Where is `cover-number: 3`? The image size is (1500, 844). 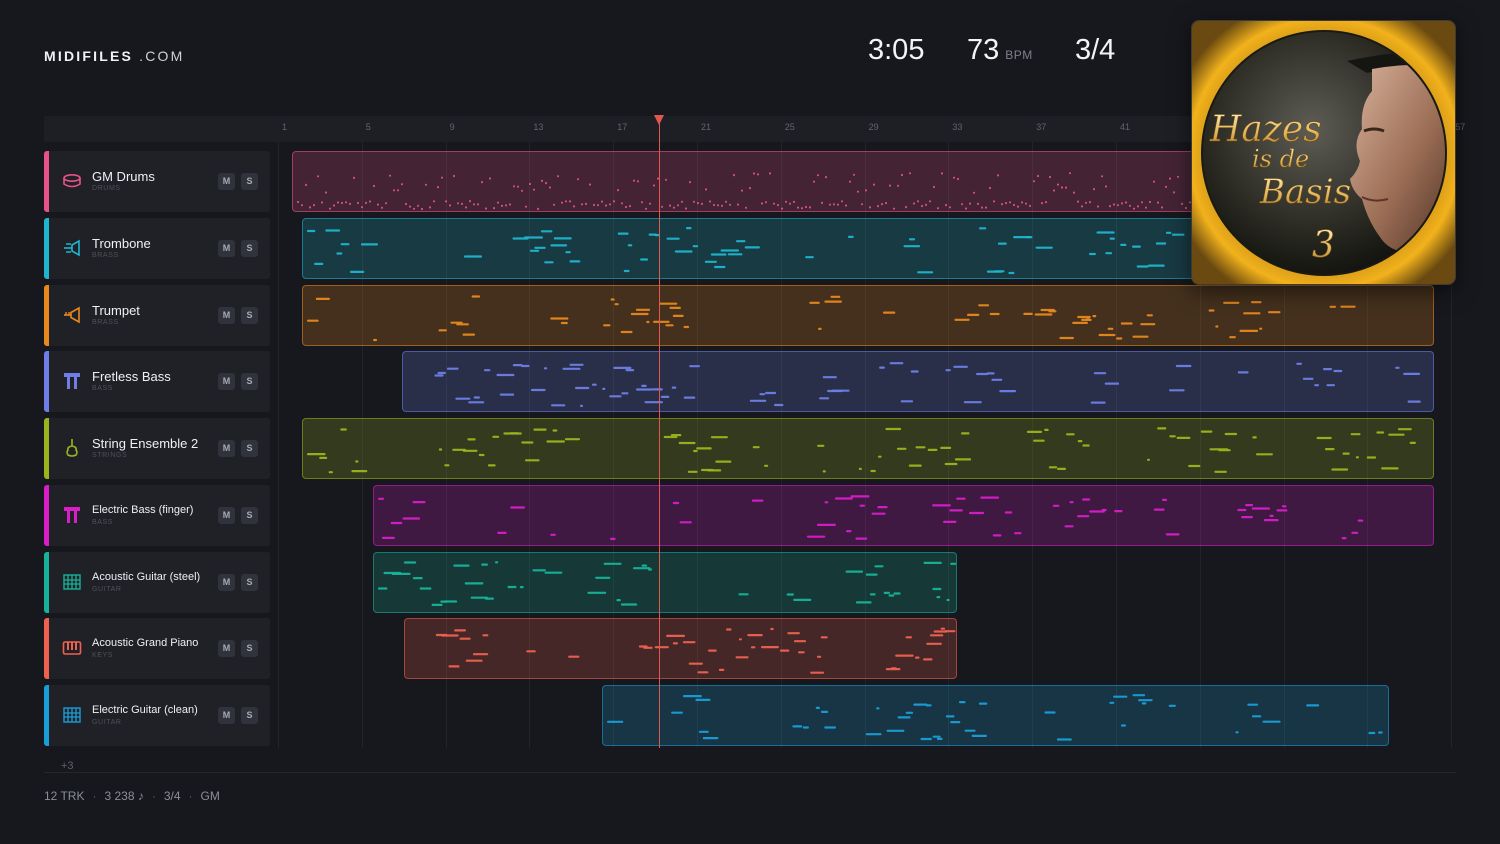 cover-number: 3 is located at coordinates (1323, 245).